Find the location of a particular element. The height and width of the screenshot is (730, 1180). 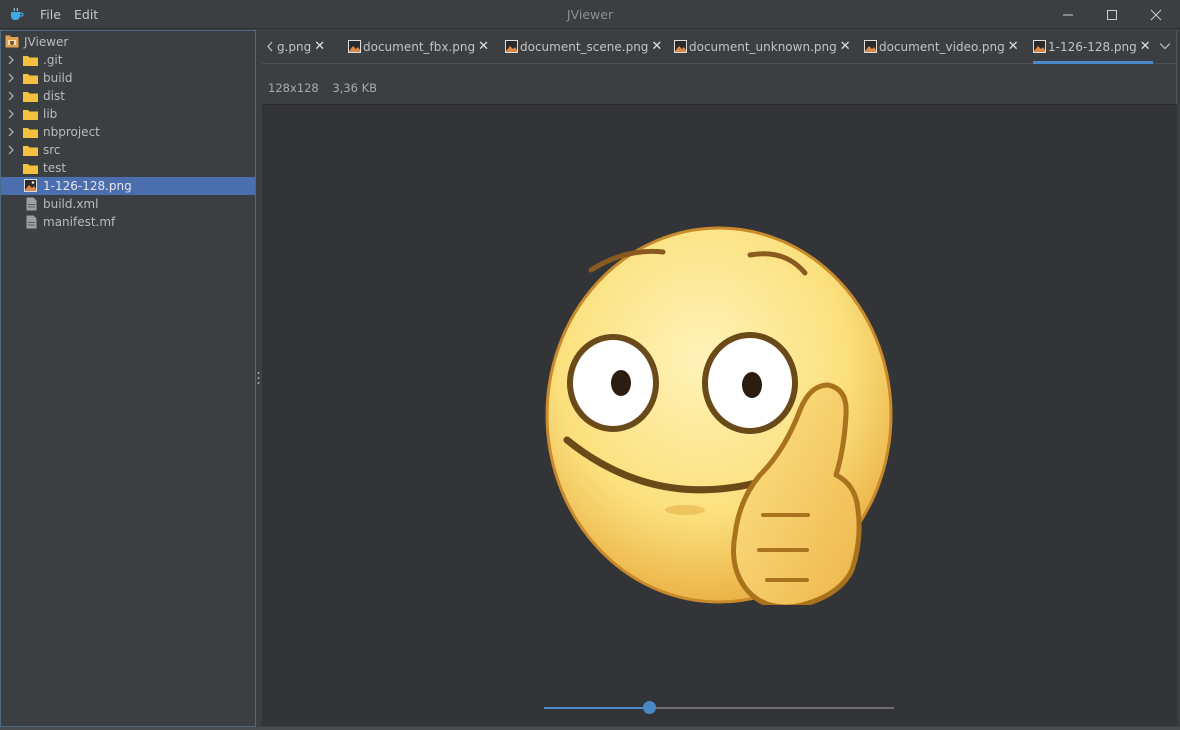

tree-item-nbproject: nbproject is located at coordinates (128, 132).